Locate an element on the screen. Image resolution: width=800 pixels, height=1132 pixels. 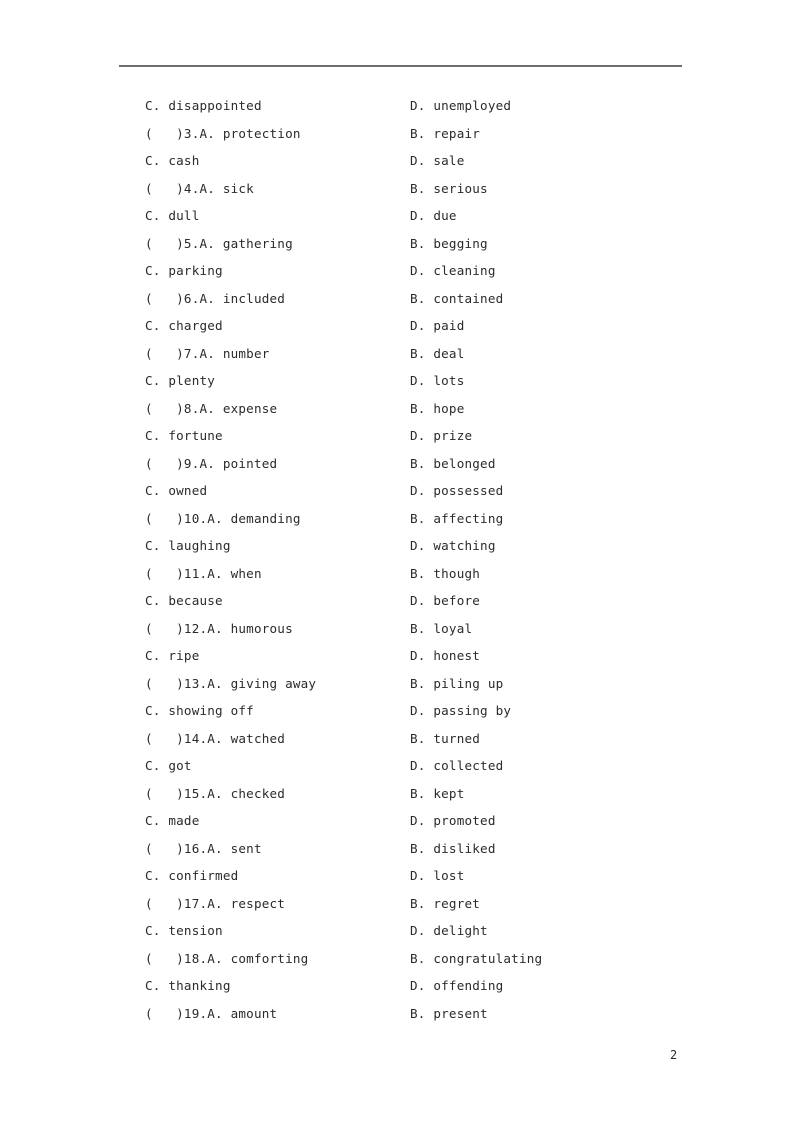
option-right: D. unemployed is located at coordinates (461, 105).